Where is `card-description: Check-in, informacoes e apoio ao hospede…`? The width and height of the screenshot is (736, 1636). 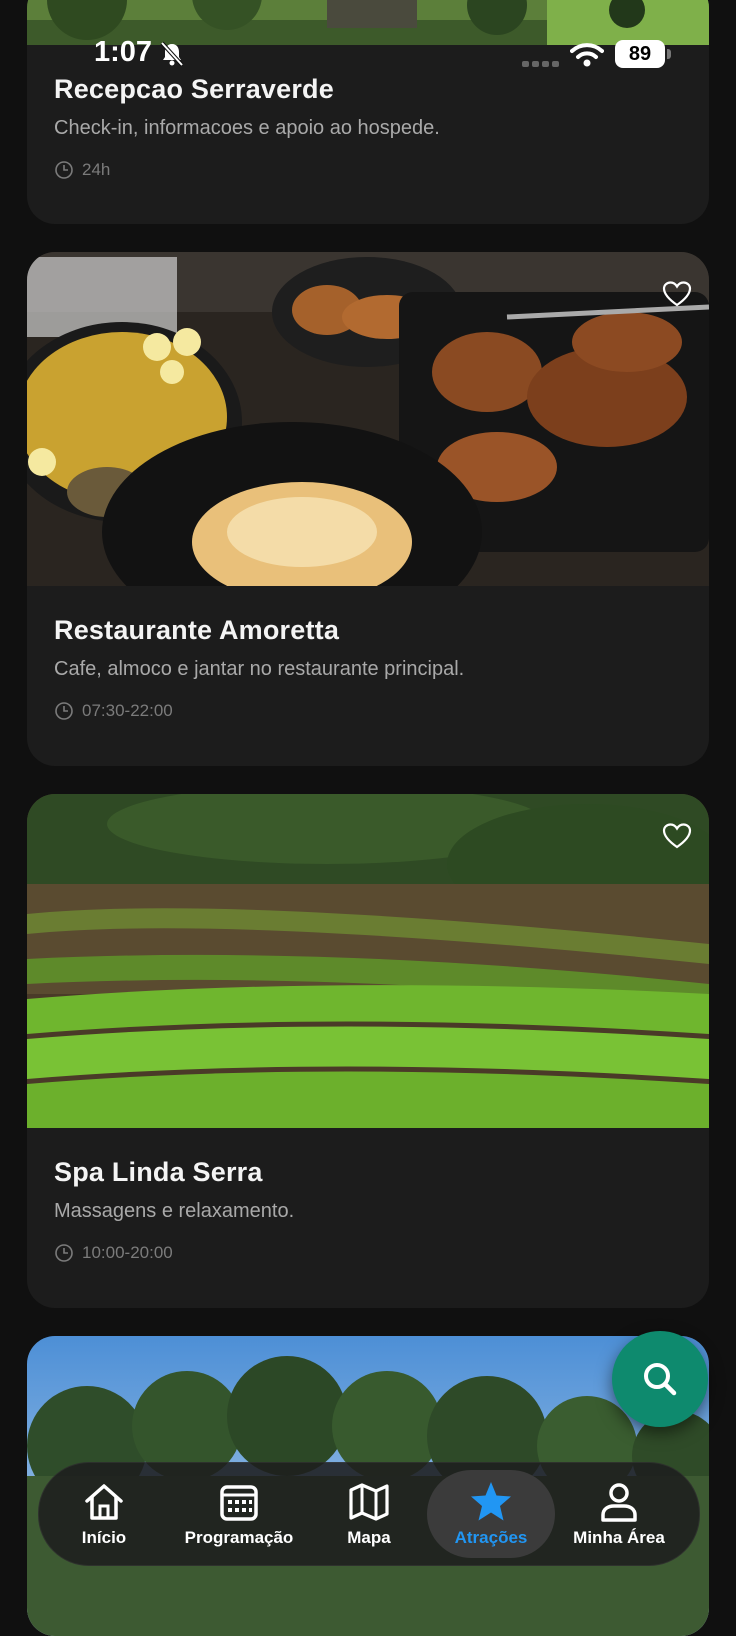 card-description: Check-in, informacoes e apoio ao hospede… is located at coordinates (247, 128).